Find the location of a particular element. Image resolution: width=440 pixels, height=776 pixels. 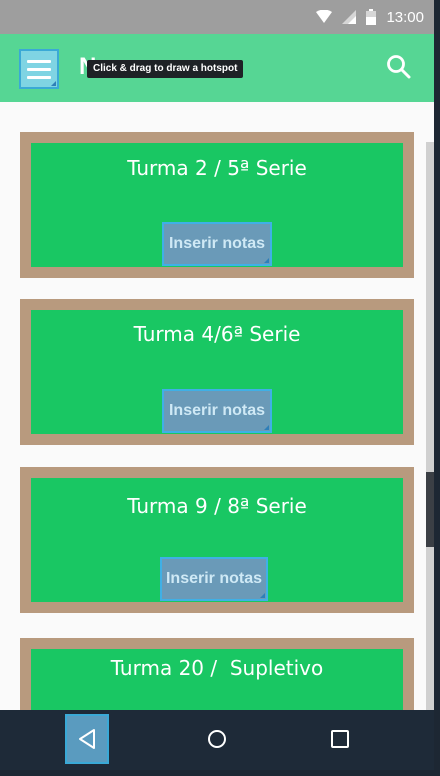

class-title: Turma 2 / 5ª Serie is located at coordinates (217, 168).